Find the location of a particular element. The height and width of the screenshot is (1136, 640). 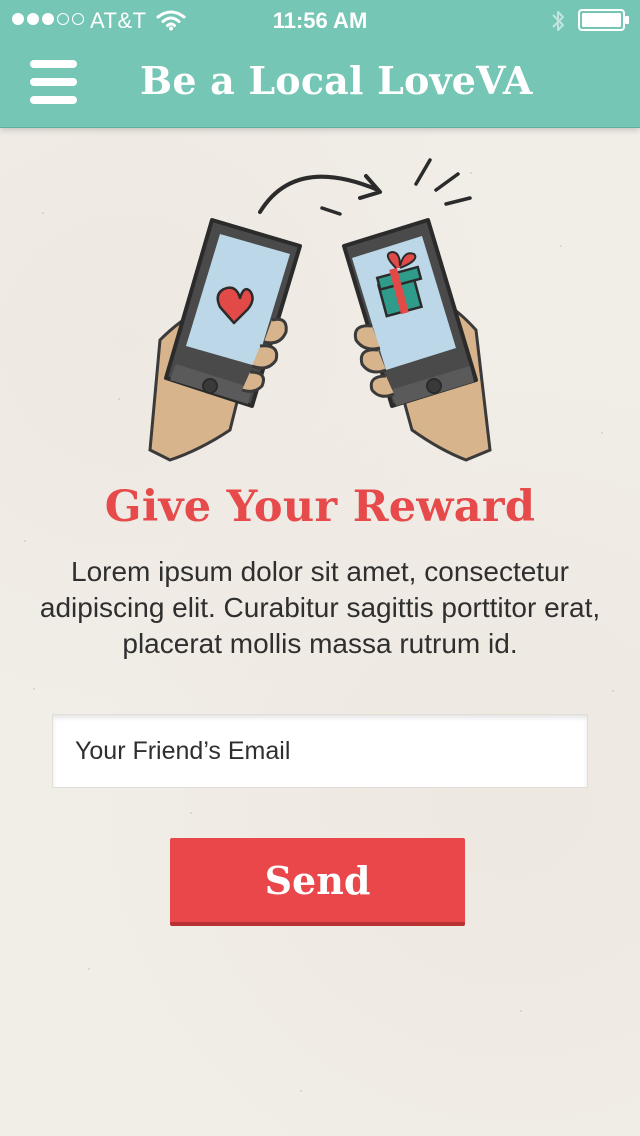

reward-heading: Give Your Reward is located at coordinates (320, 507).